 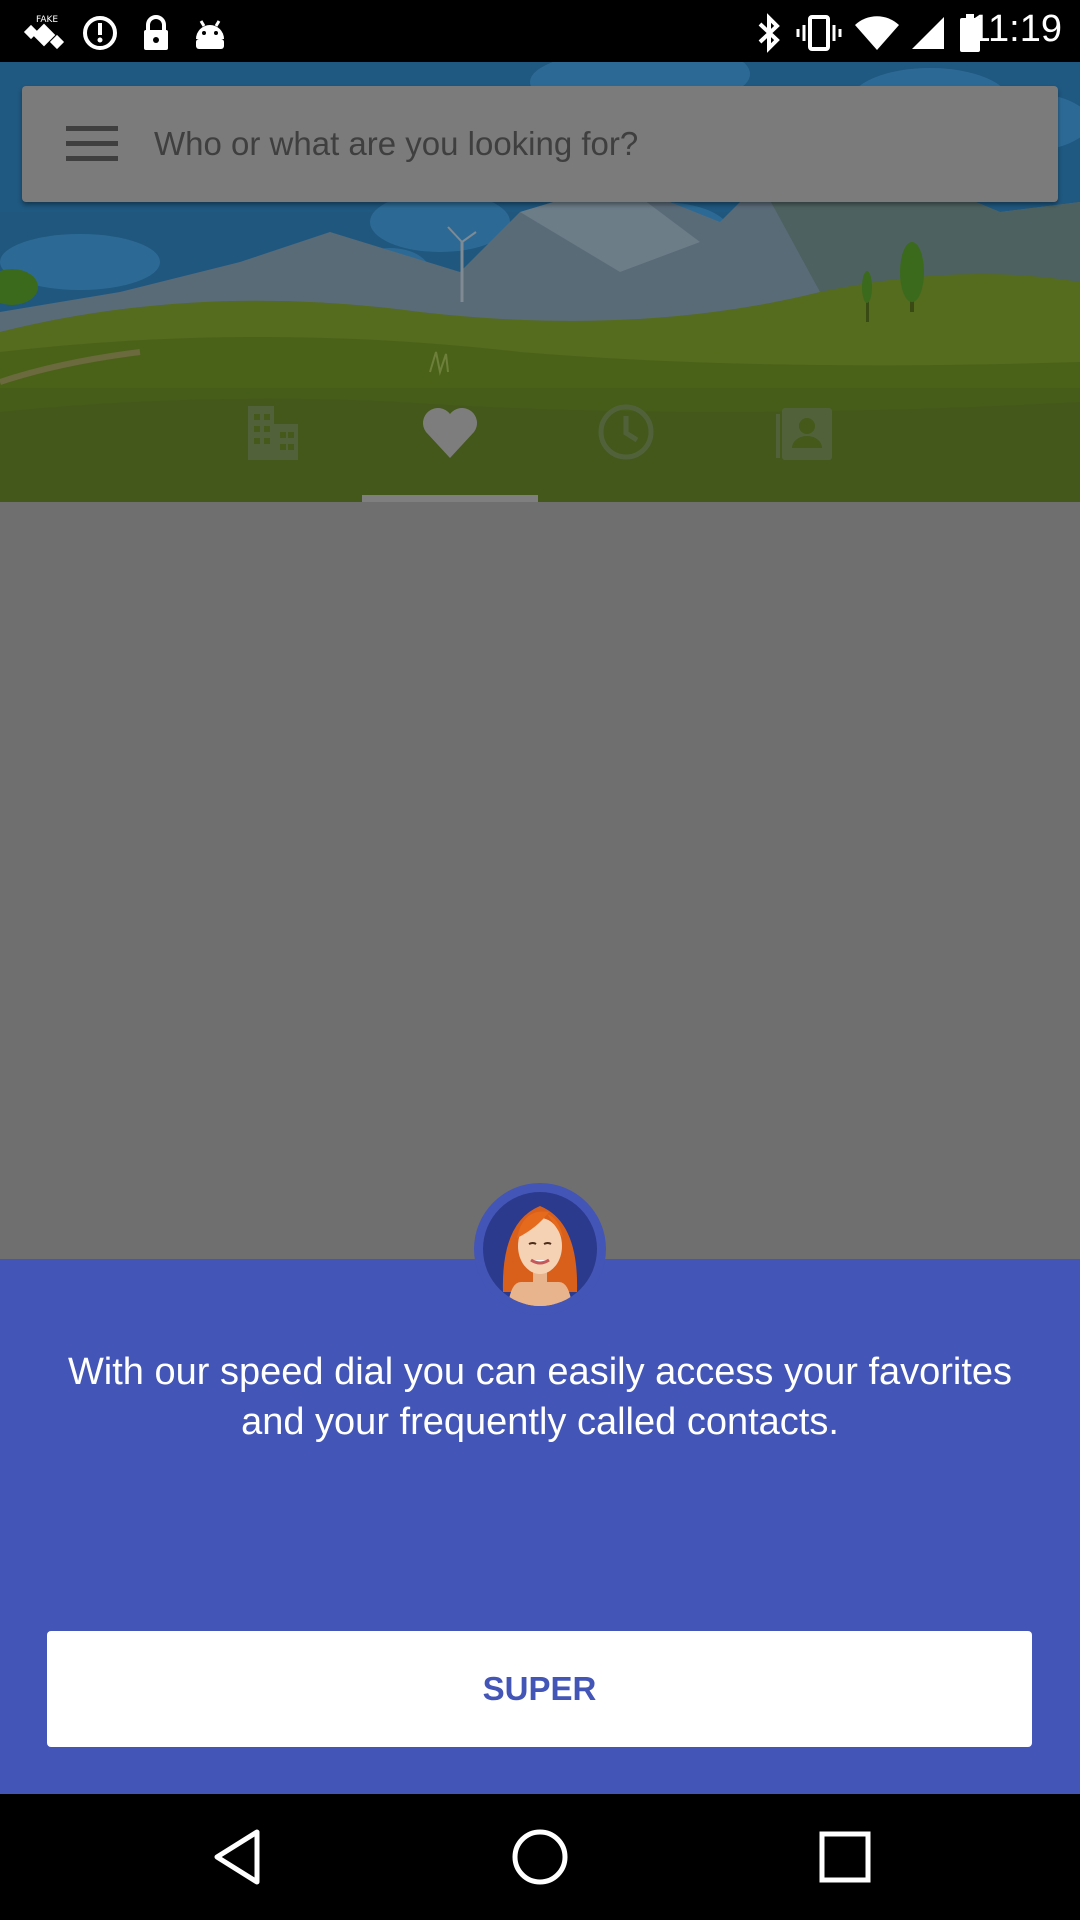 What do you see at coordinates (156, 35) in the screenshot?
I see `lock-icon` at bounding box center [156, 35].